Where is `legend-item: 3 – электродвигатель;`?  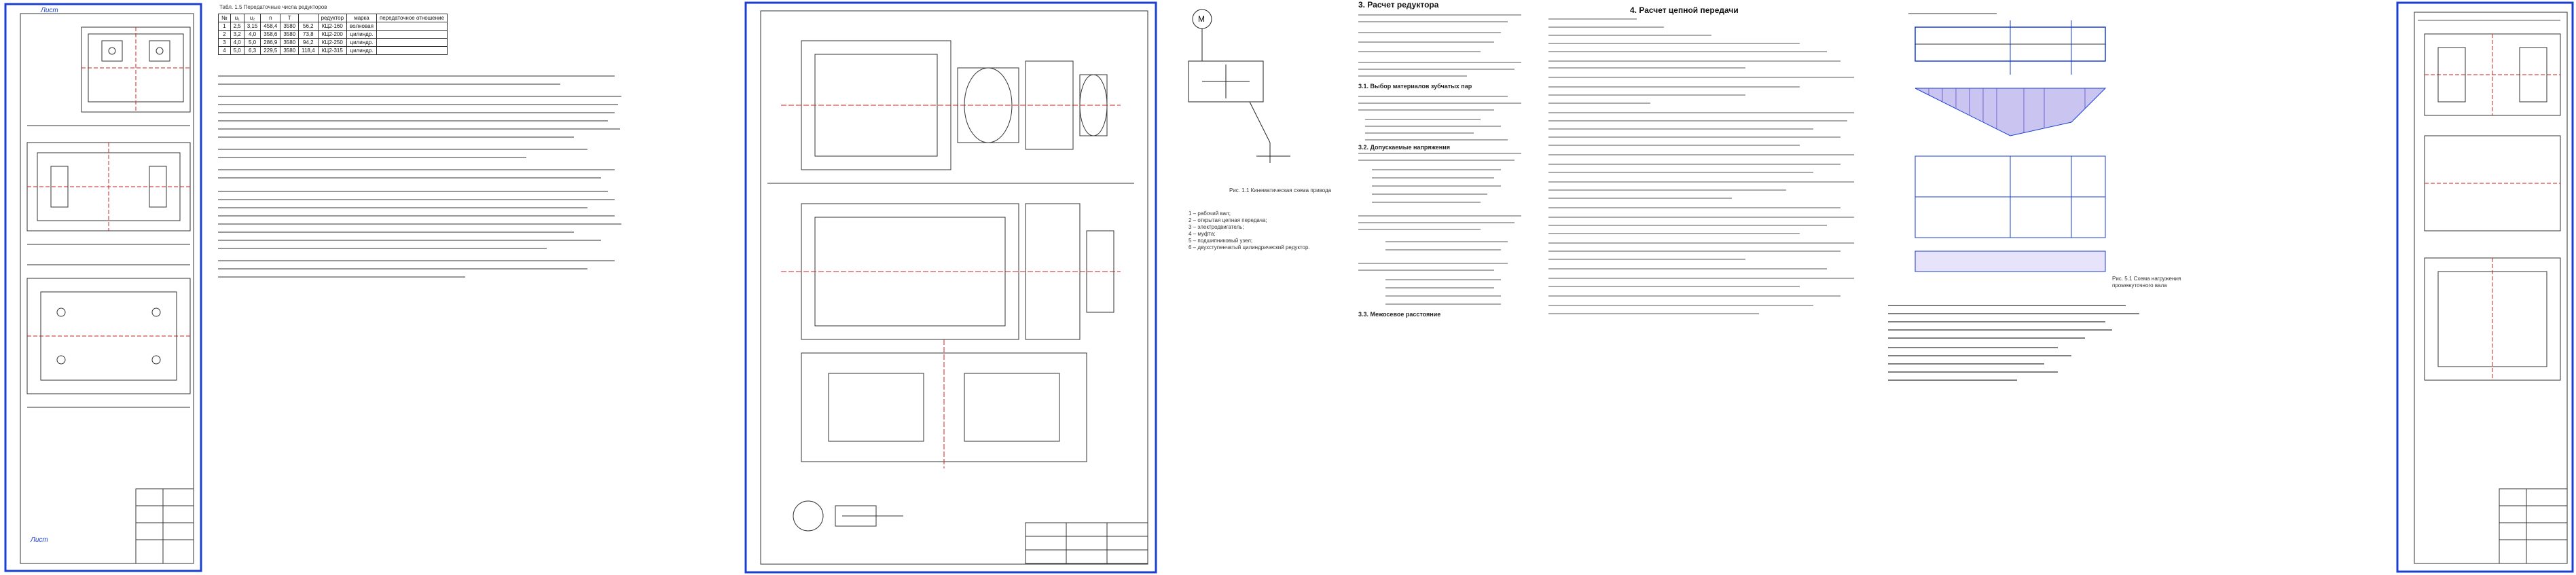
legend-item: 3 – электродвигатель; is located at coordinates (1216, 227).